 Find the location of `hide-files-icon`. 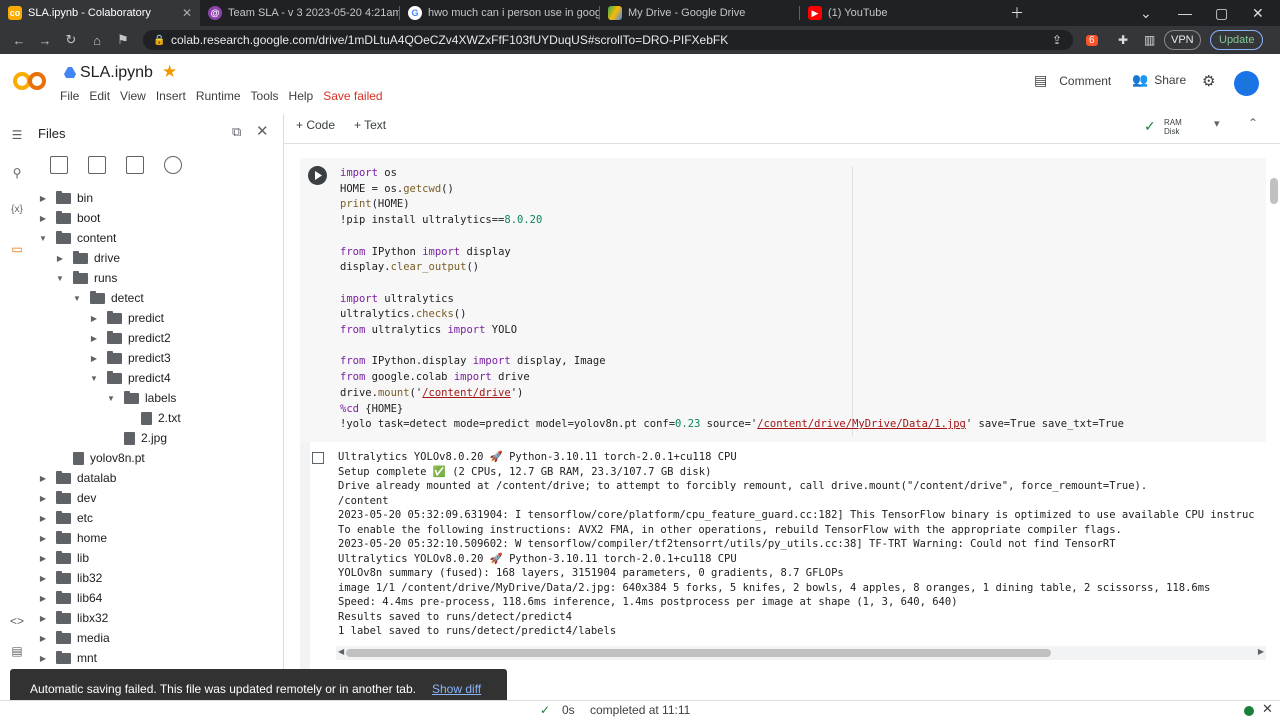

hide-files-icon is located at coordinates (173, 165).